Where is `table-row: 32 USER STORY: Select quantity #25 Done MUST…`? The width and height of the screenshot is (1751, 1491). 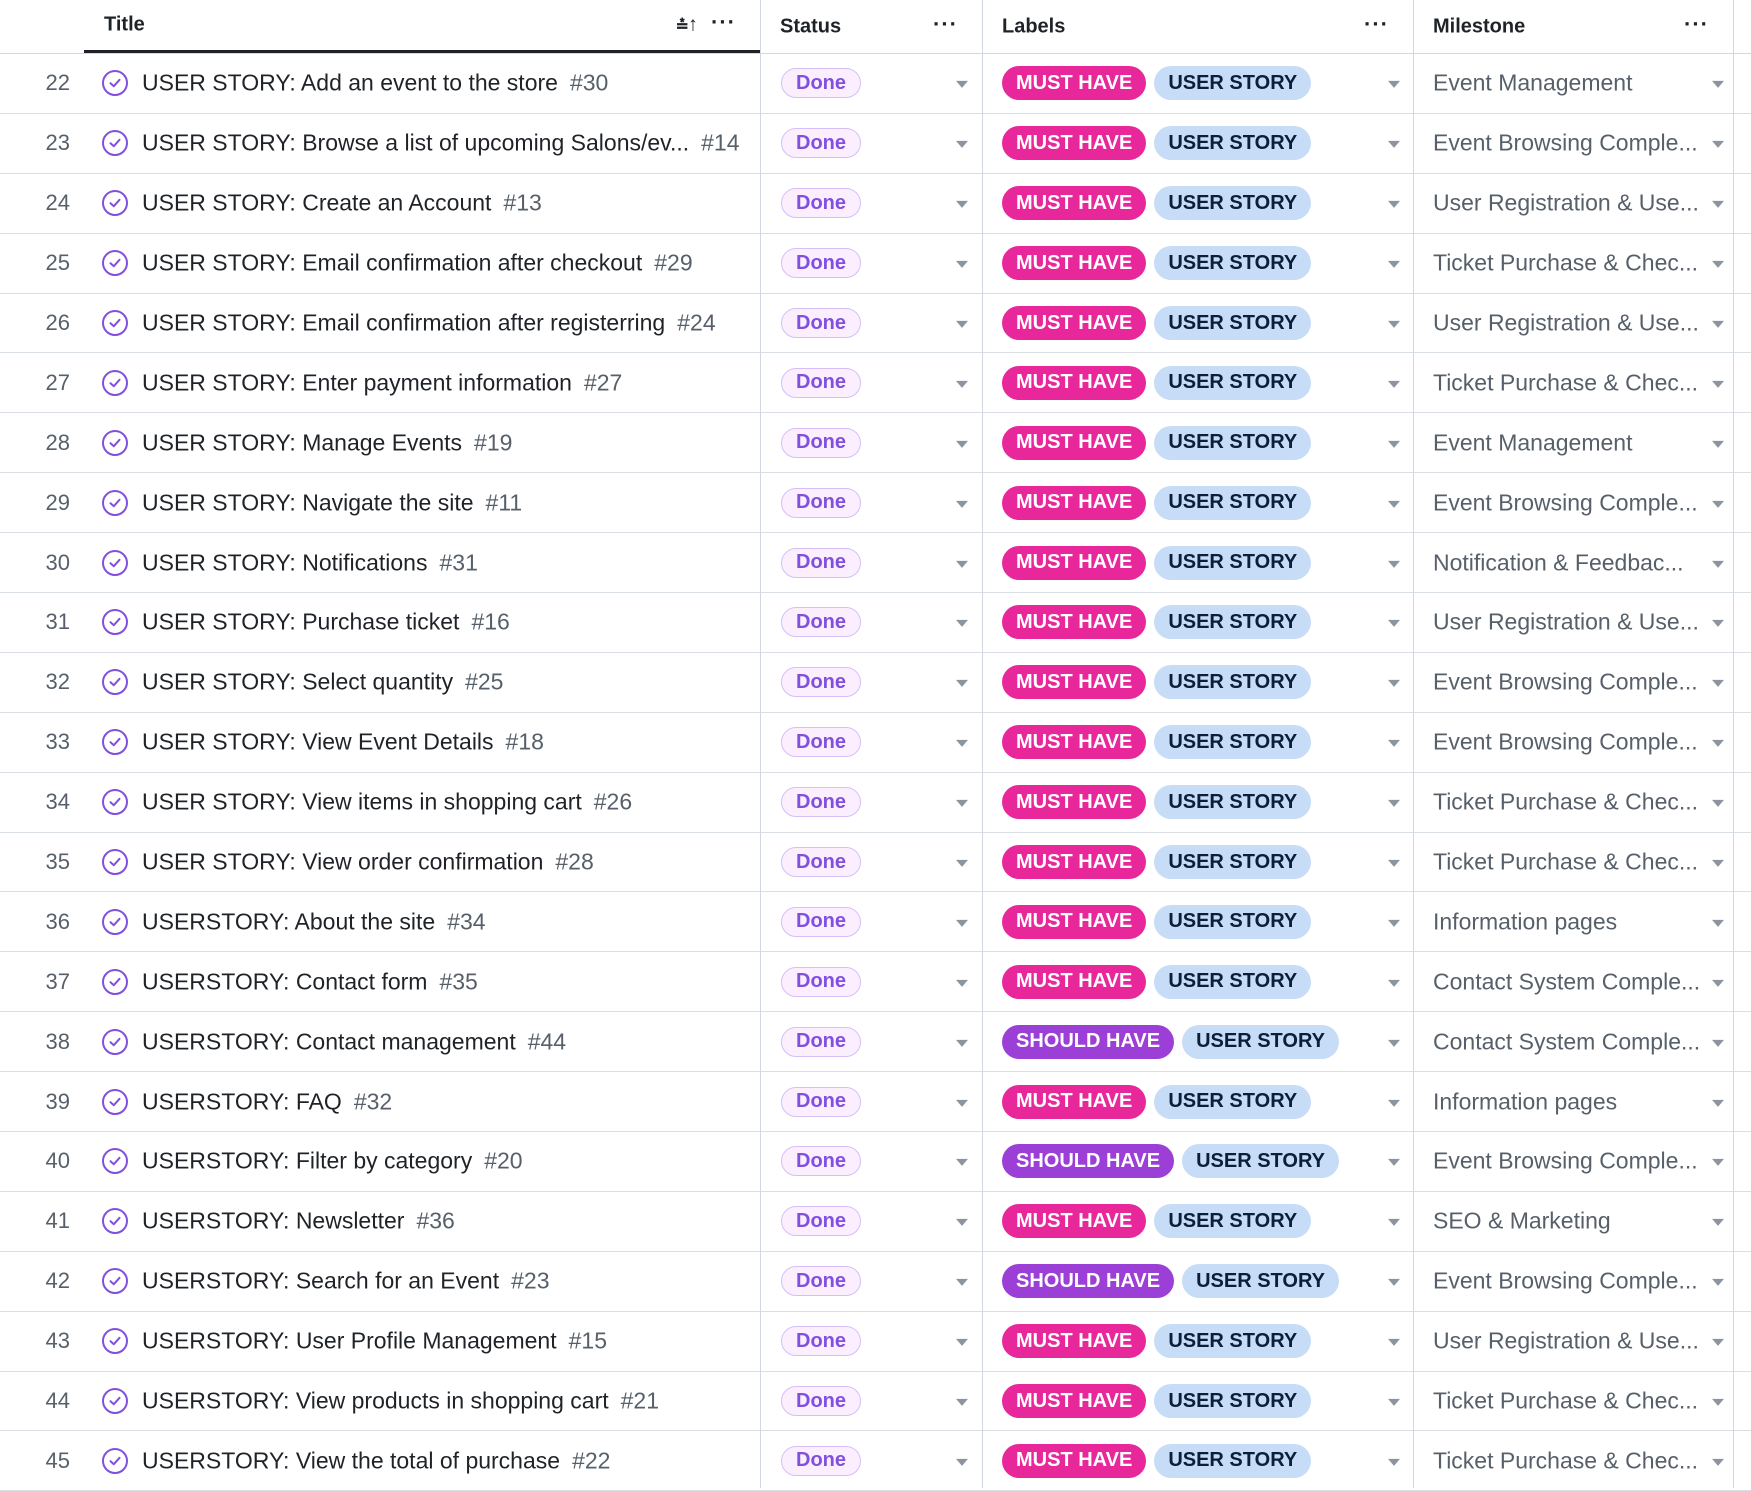
table-row: 32 USER STORY: Select quantity #25 Done MUST… is located at coordinates (875, 683).